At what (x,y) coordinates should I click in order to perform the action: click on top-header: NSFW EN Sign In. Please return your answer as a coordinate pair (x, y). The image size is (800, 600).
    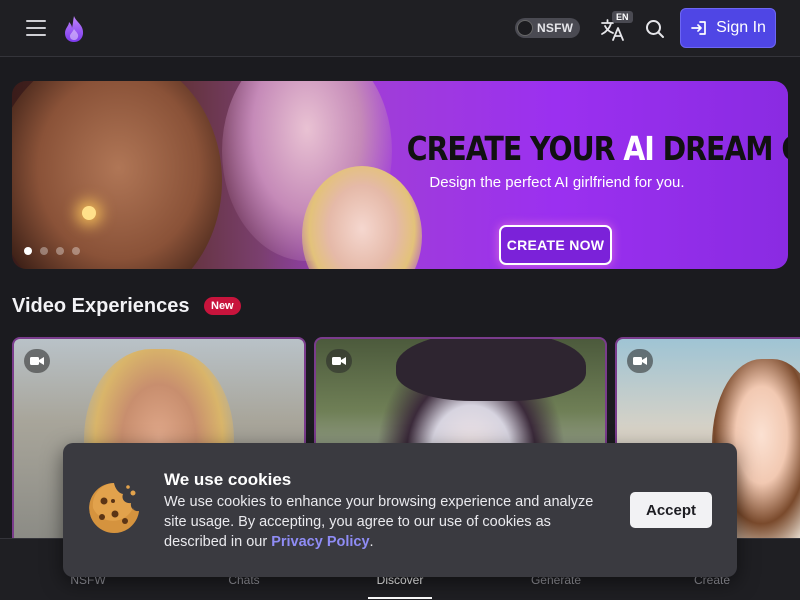
    Looking at the image, I should click on (400, 28).